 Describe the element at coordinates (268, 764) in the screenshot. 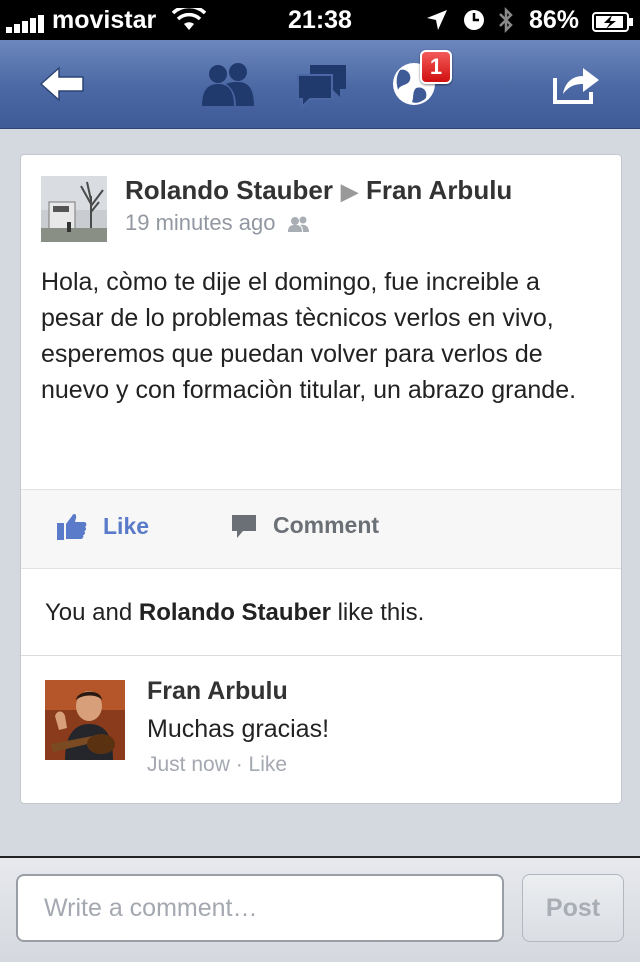

I see `comment-like-link: Like` at that location.